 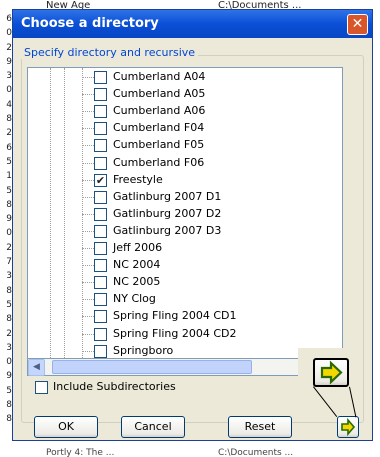 What do you see at coordinates (9, 147) in the screenshot?
I see `background-row-number: 6` at bounding box center [9, 147].